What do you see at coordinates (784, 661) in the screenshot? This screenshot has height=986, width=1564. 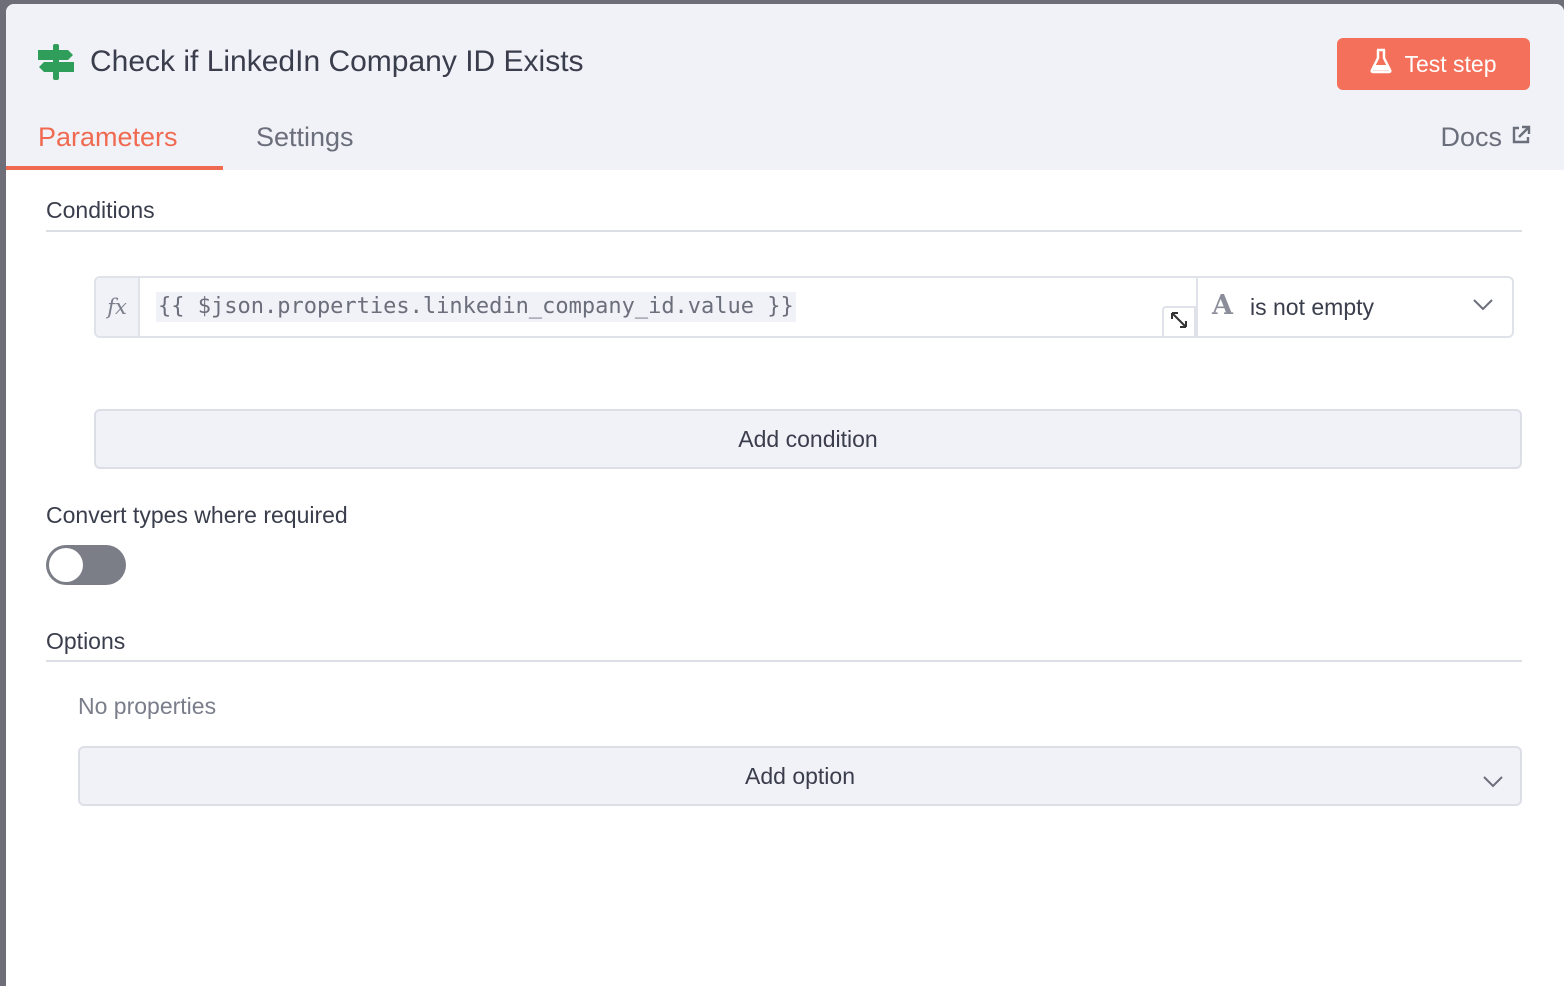 I see `options-divider` at bounding box center [784, 661].